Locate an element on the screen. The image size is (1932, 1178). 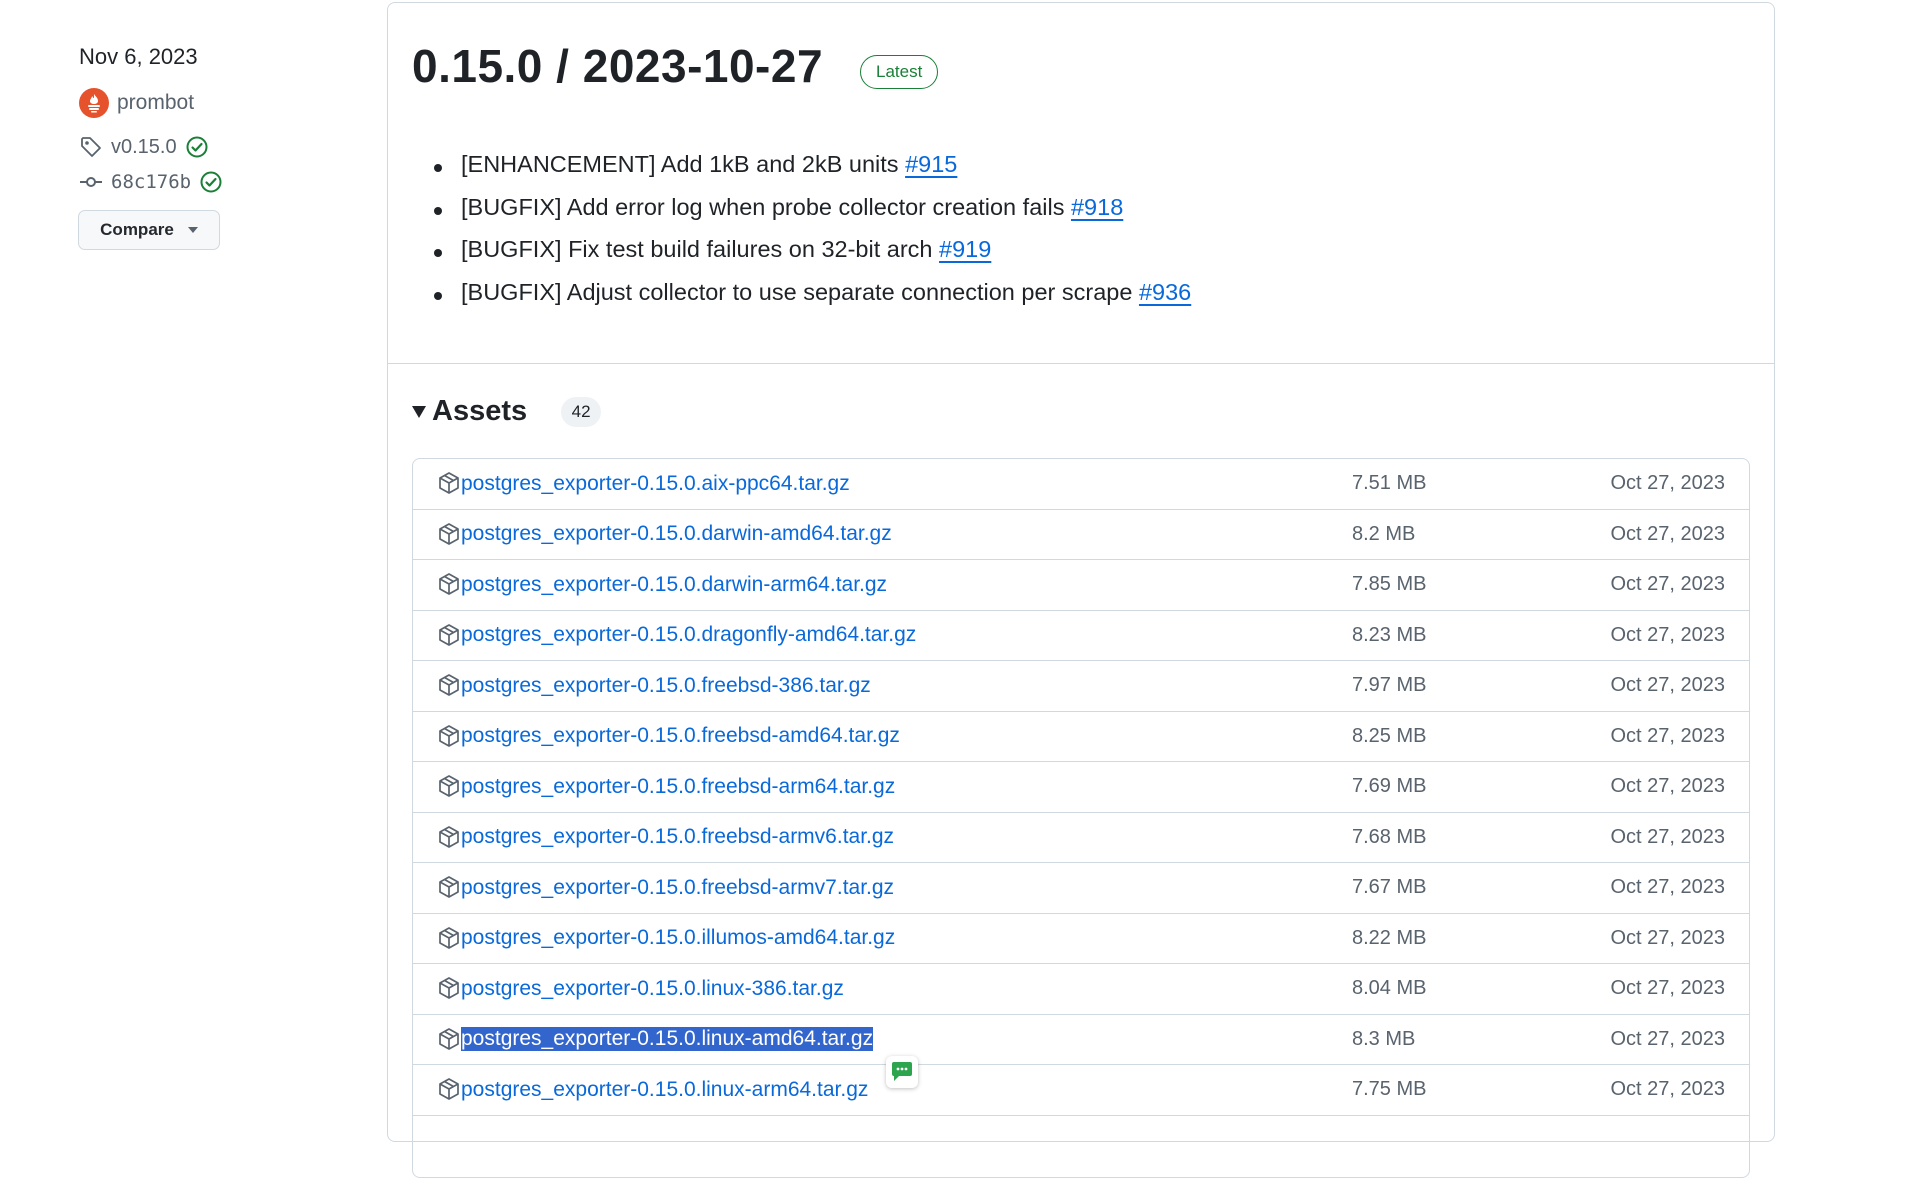
release-note-item: [ENHANCEMENT] Add 1kB and 2kB units #915 is located at coordinates (812, 172).